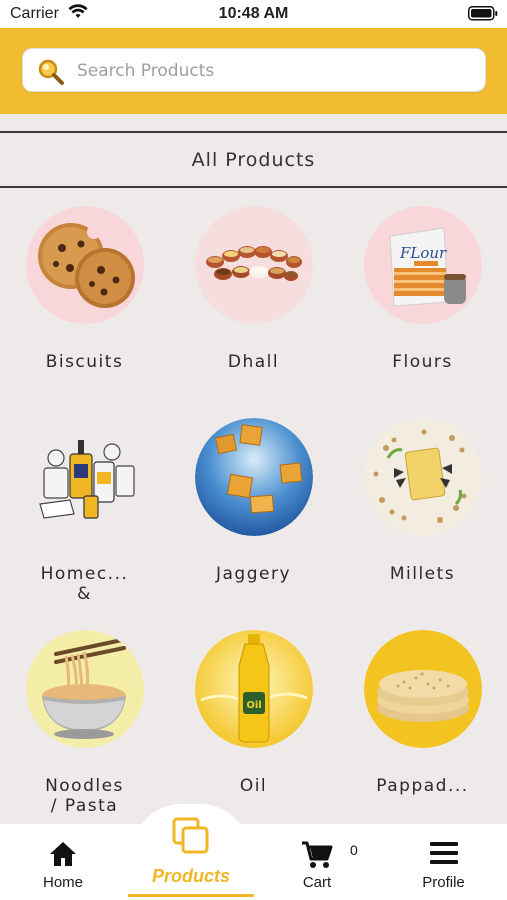  I want to click on dhall-image, so click(254, 265).